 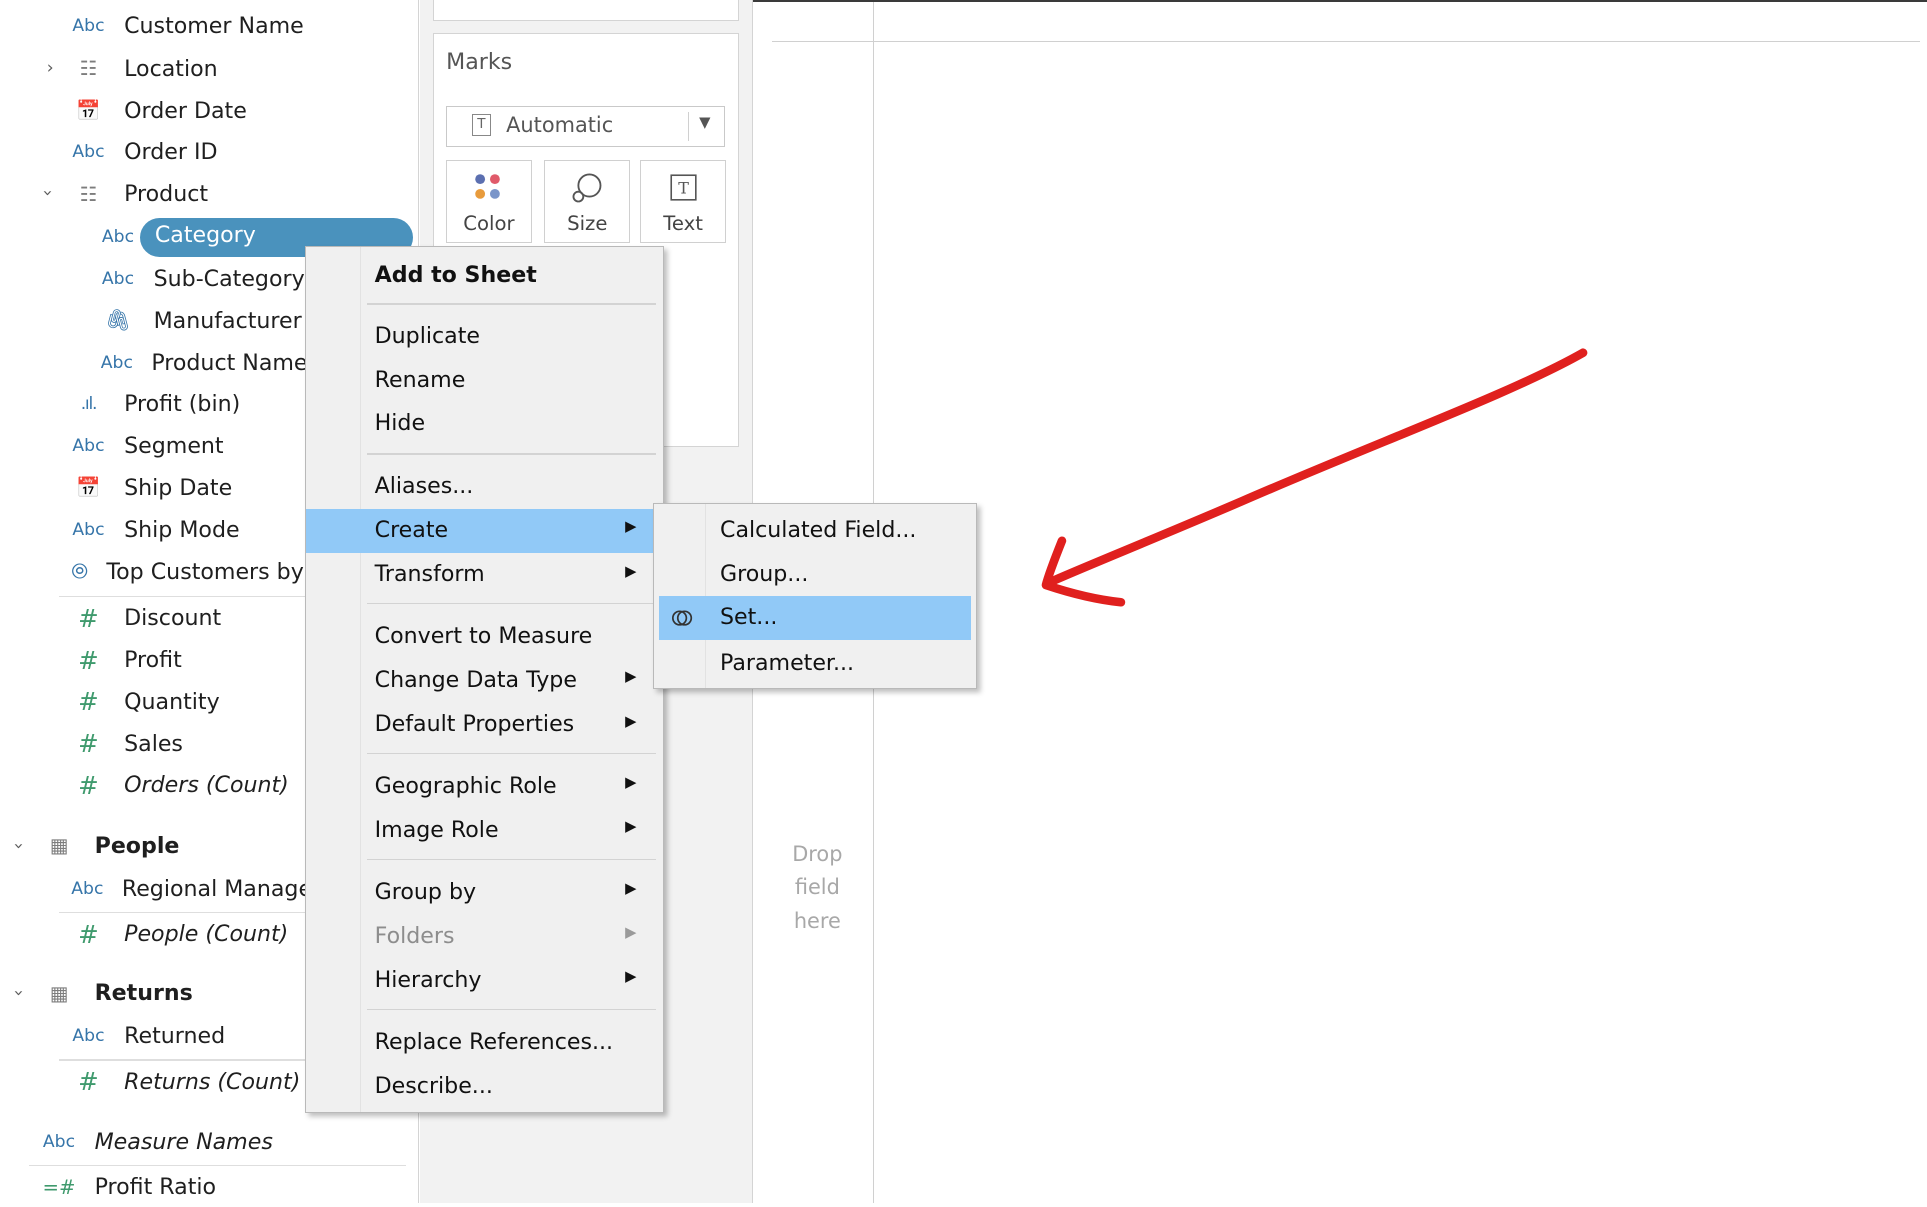 I want to click on field-orders-count: # Orders (Count), so click(x=180, y=785).